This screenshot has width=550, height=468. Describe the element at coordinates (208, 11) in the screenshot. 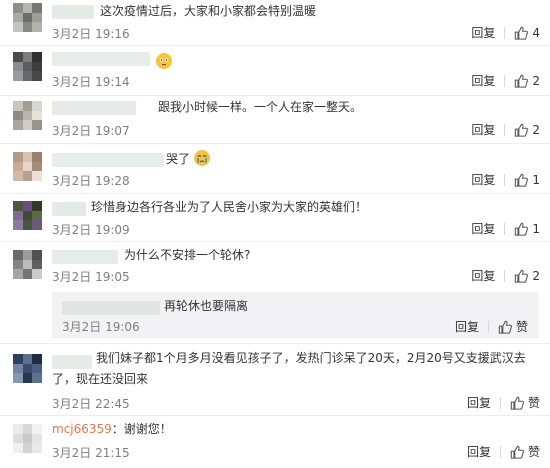

I see `comment-text: 这次疫情过后，大家和小家都会特别温暖` at that location.